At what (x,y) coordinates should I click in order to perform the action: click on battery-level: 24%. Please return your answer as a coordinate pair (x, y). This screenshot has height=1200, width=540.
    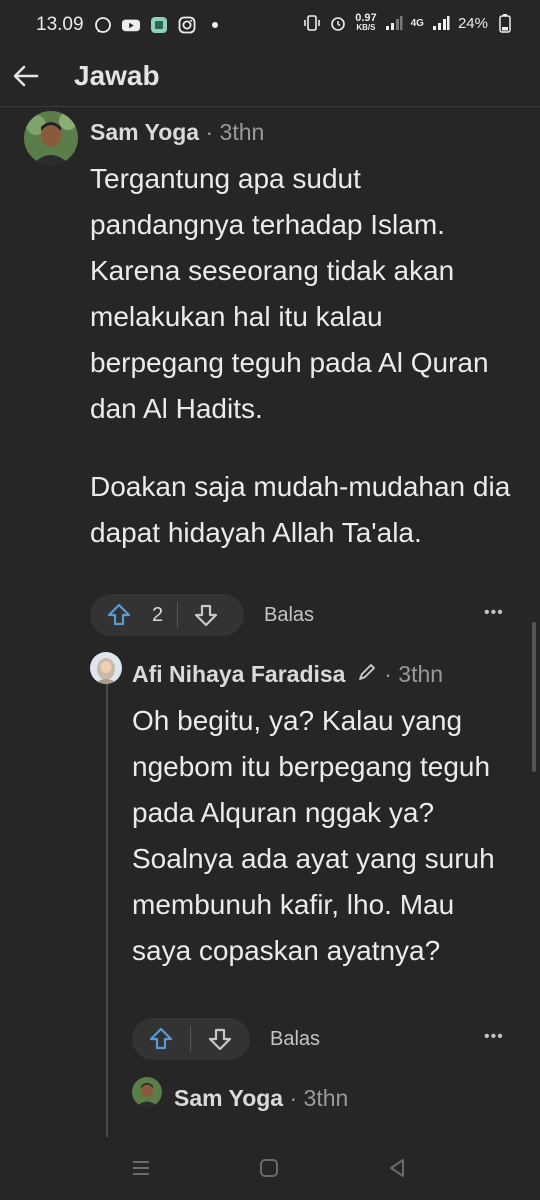
    Looking at the image, I should click on (472, 23).